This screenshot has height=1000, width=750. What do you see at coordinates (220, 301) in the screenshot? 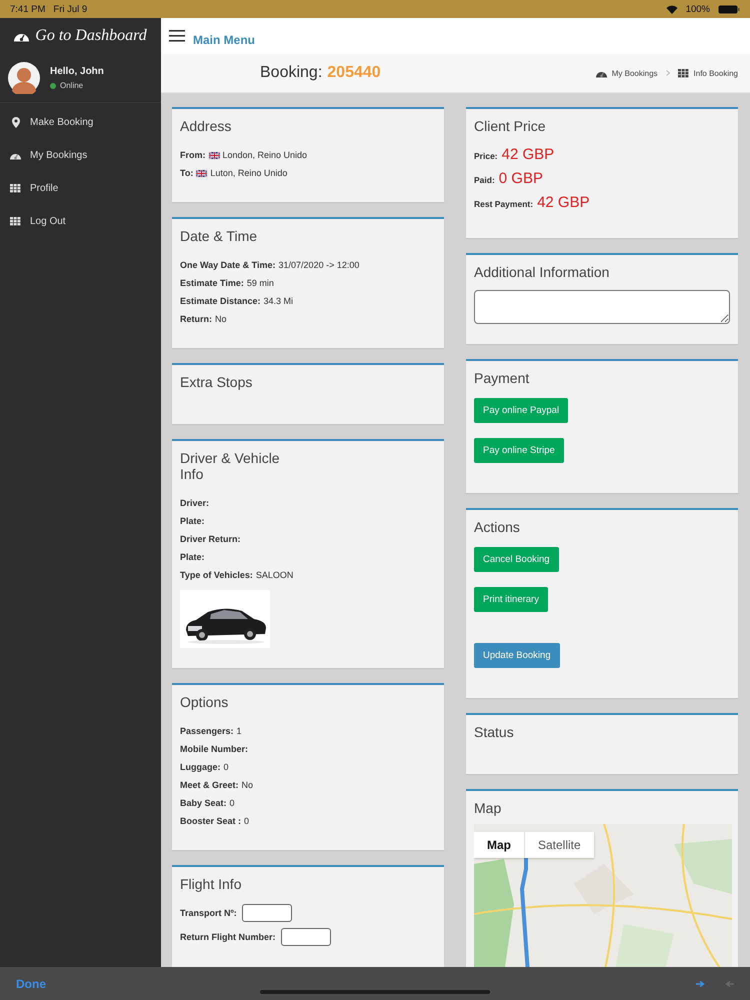
I see `field-label: Estimate Distance:` at bounding box center [220, 301].